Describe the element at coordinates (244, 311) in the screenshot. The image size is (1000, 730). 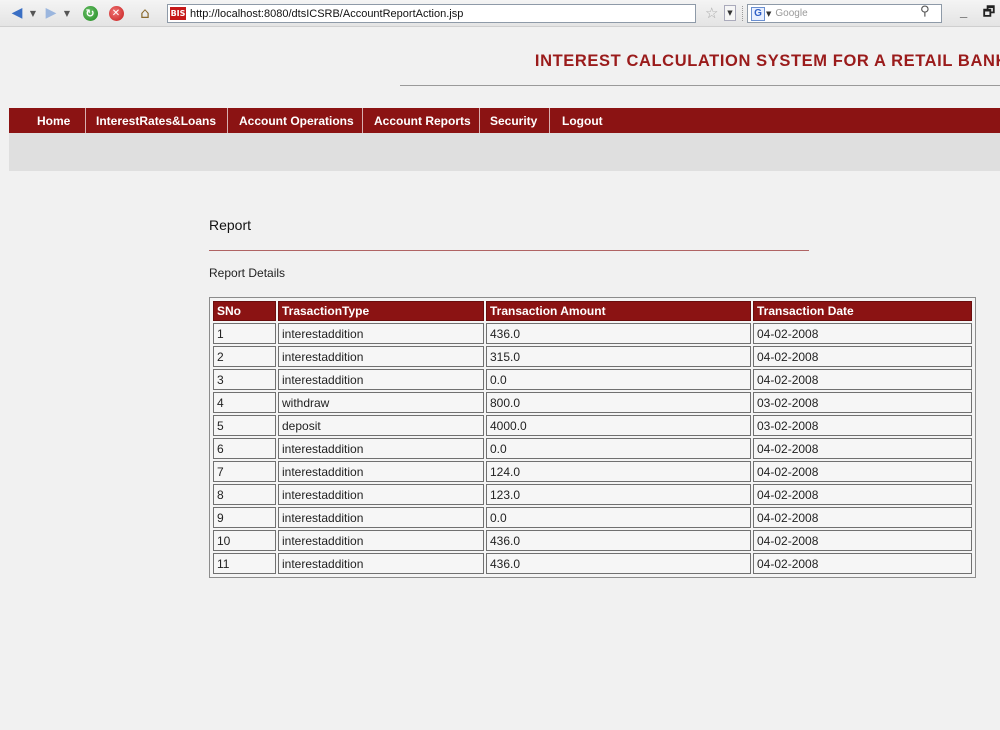
I see `column-header-sno: SNo` at that location.